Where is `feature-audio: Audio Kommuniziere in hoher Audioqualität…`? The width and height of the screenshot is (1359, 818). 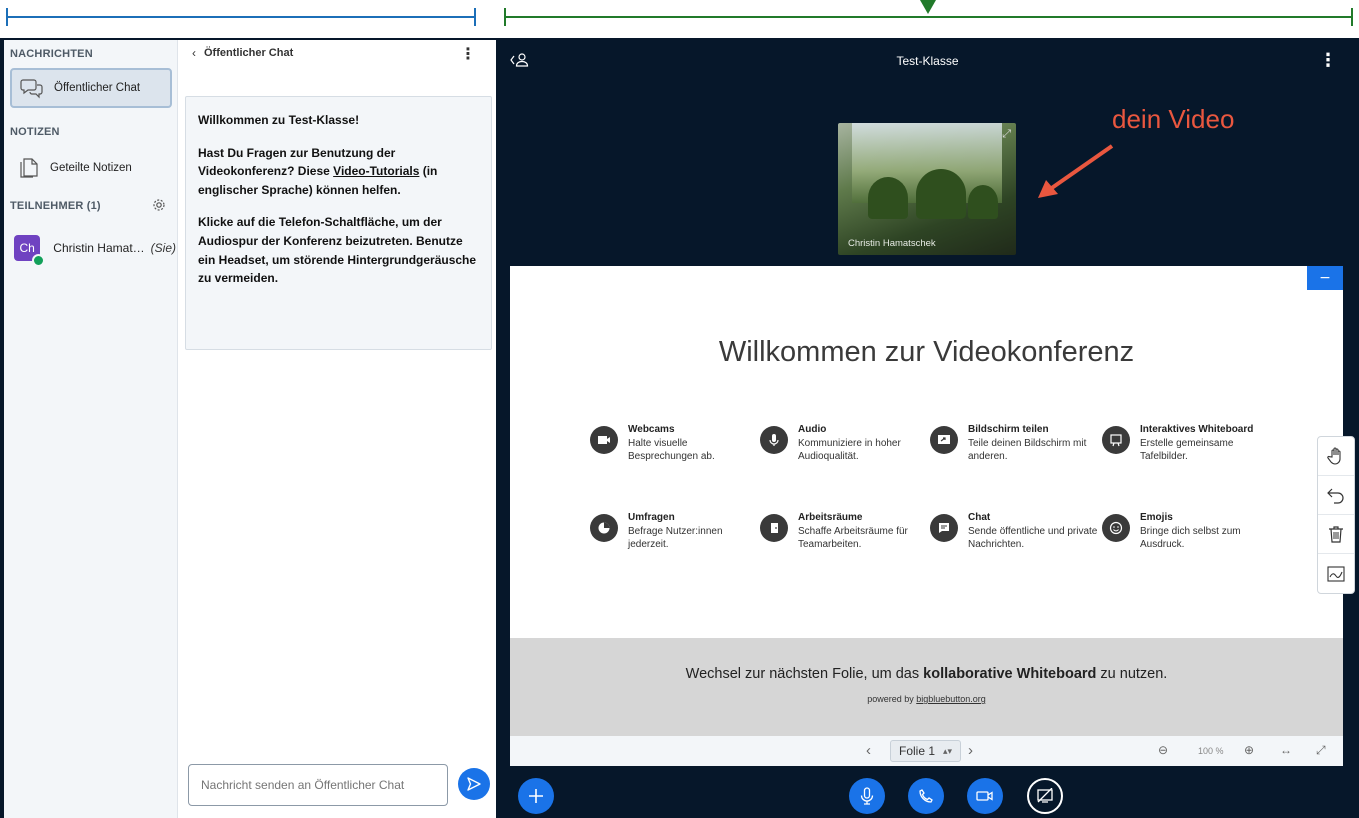 feature-audio: Audio Kommuniziere in hoher Audioqualität… is located at coordinates (845, 443).